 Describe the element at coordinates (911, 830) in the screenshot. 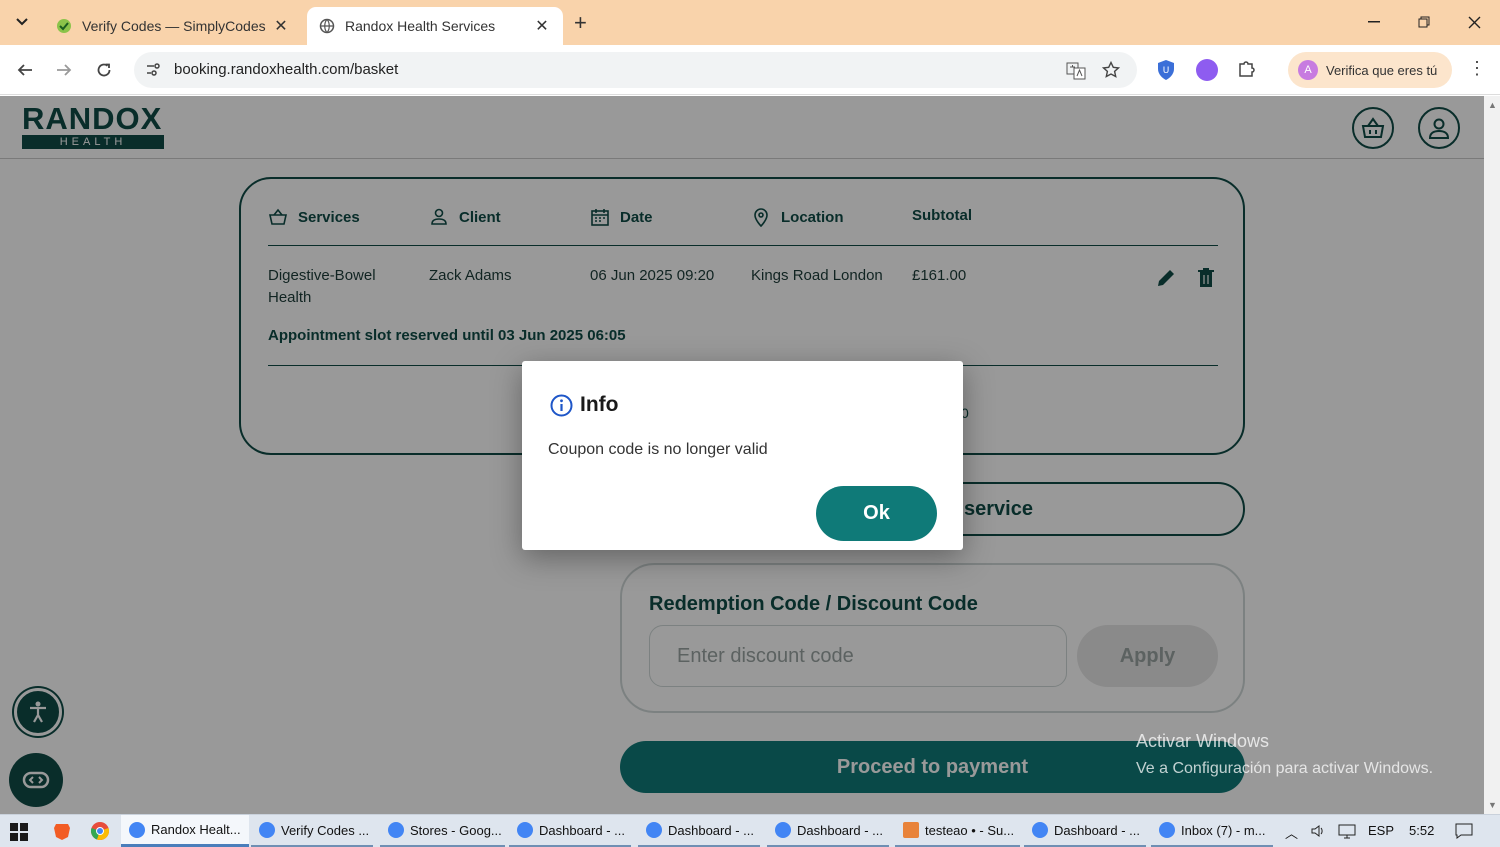

I see `sublime-text-icon` at that location.